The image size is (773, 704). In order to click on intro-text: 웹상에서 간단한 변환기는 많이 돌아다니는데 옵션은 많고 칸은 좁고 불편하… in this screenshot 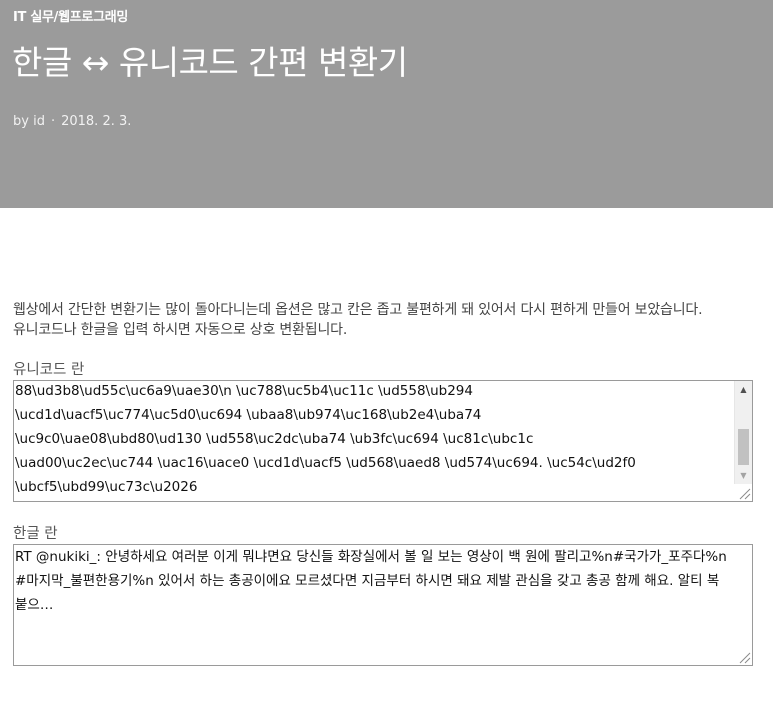, I will do `click(385, 320)`.